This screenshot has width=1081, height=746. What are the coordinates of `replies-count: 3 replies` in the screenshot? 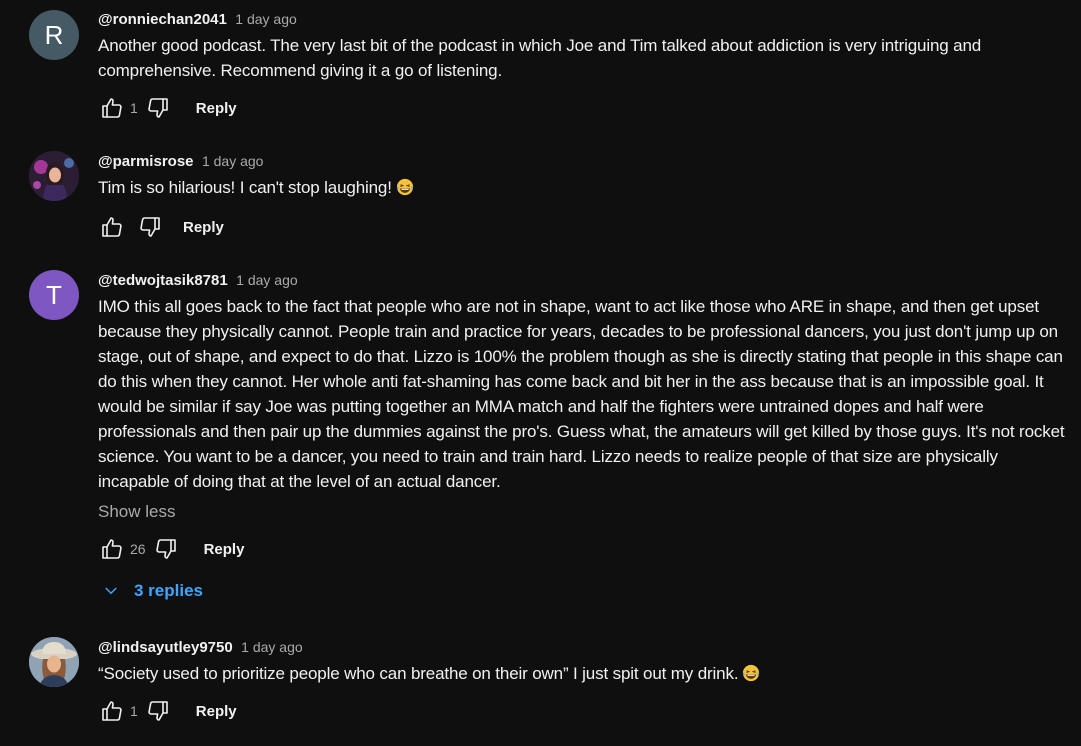 It's located at (168, 590).